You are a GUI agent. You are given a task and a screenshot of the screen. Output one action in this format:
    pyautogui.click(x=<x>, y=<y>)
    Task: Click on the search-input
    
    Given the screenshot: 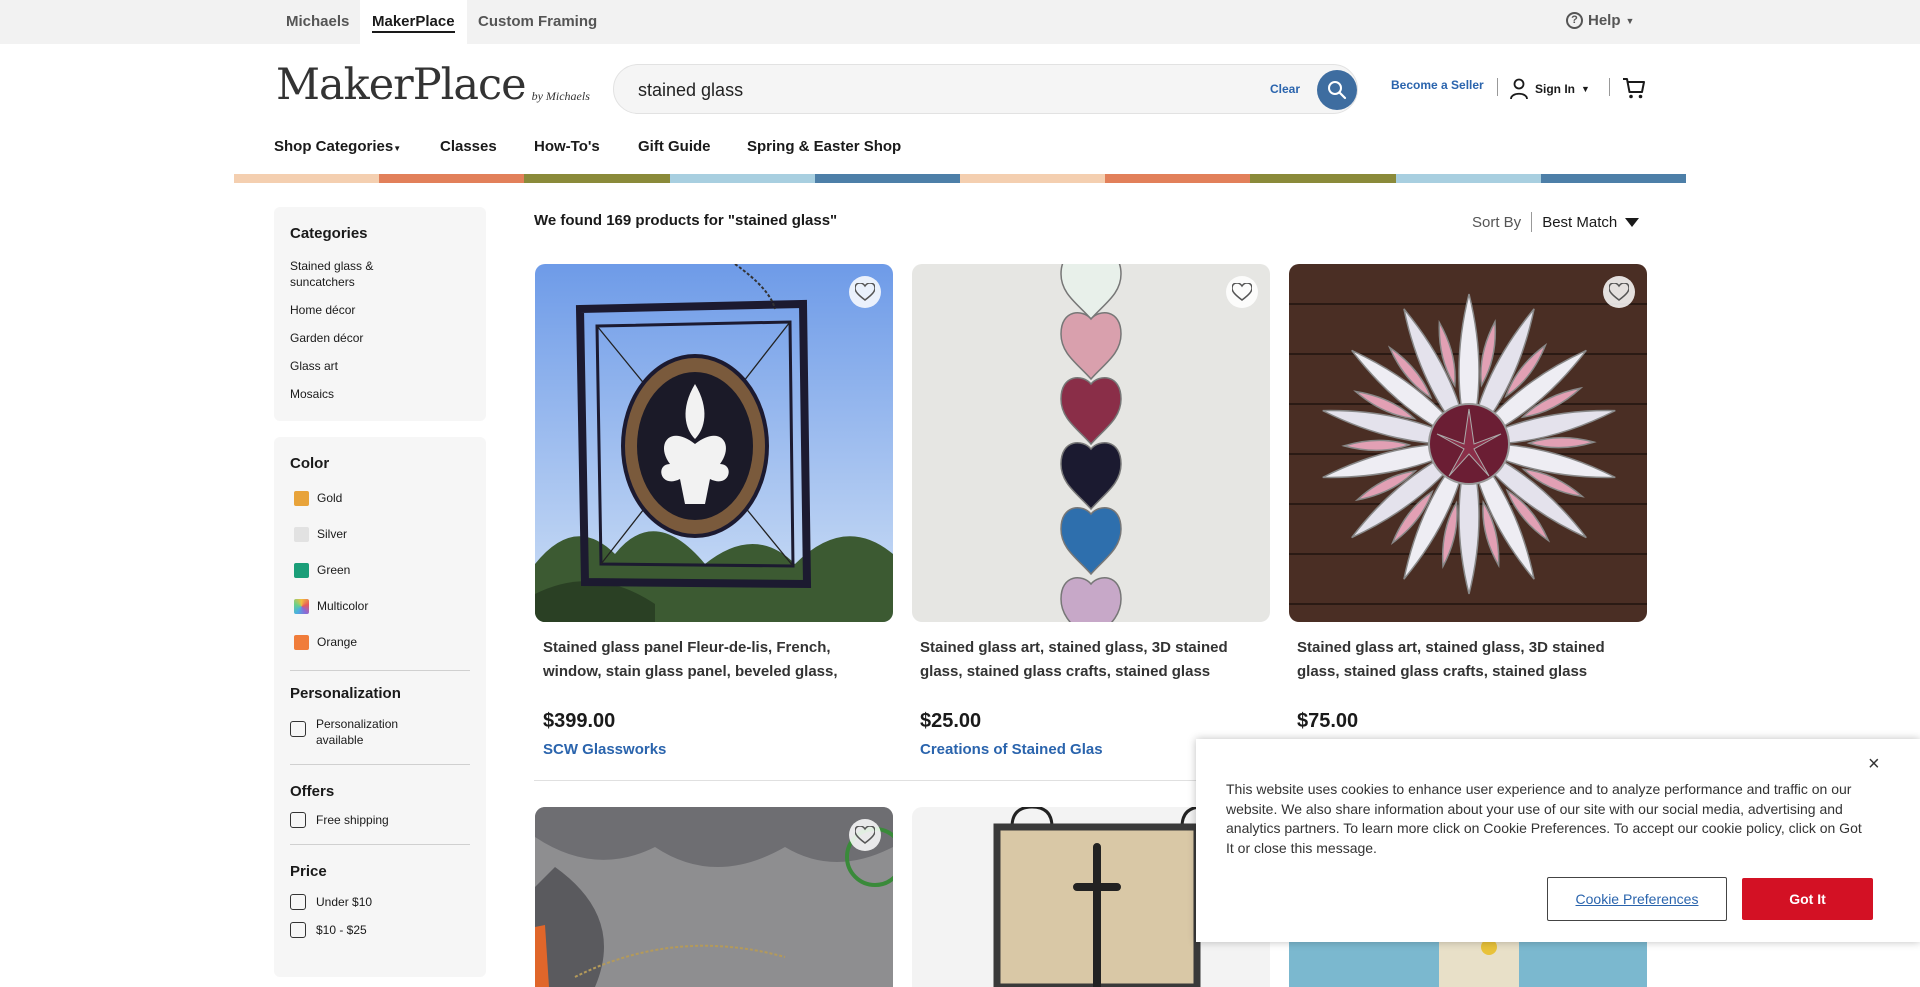 What is the action you would take?
    pyautogui.click(x=928, y=90)
    